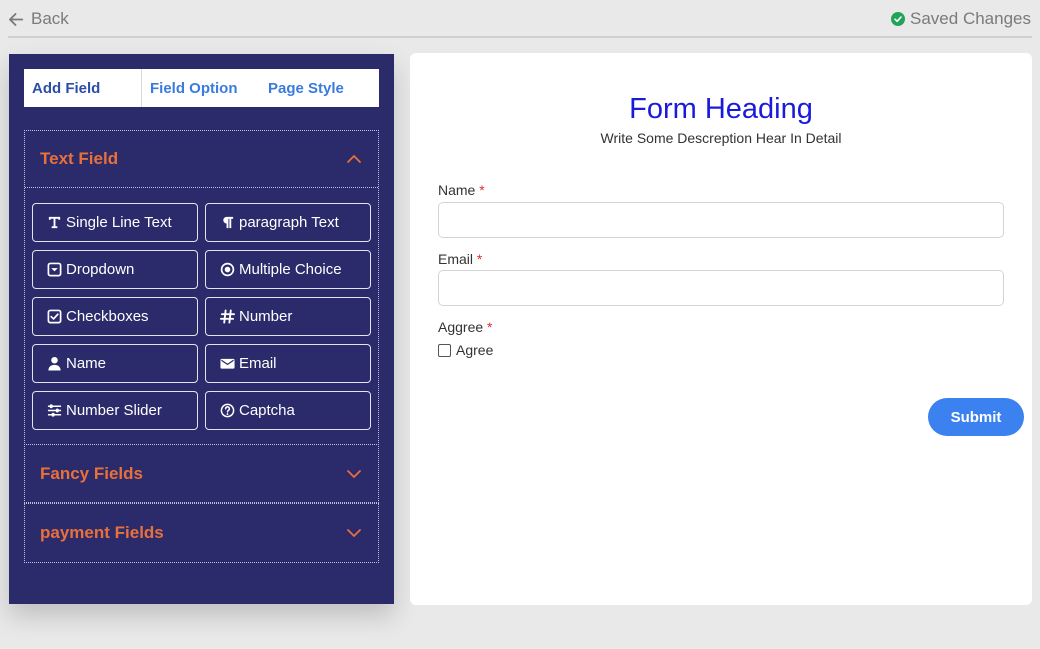  What do you see at coordinates (83, 88) in the screenshot?
I see `tab-add-field: Add Field` at bounding box center [83, 88].